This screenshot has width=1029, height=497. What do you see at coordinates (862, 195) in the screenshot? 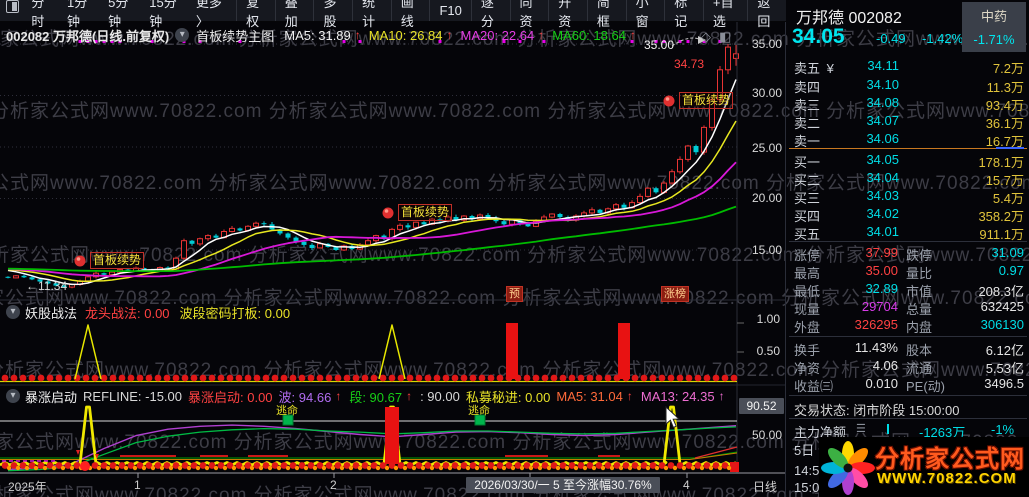
I see `buy3-price: 34.03` at bounding box center [862, 195].